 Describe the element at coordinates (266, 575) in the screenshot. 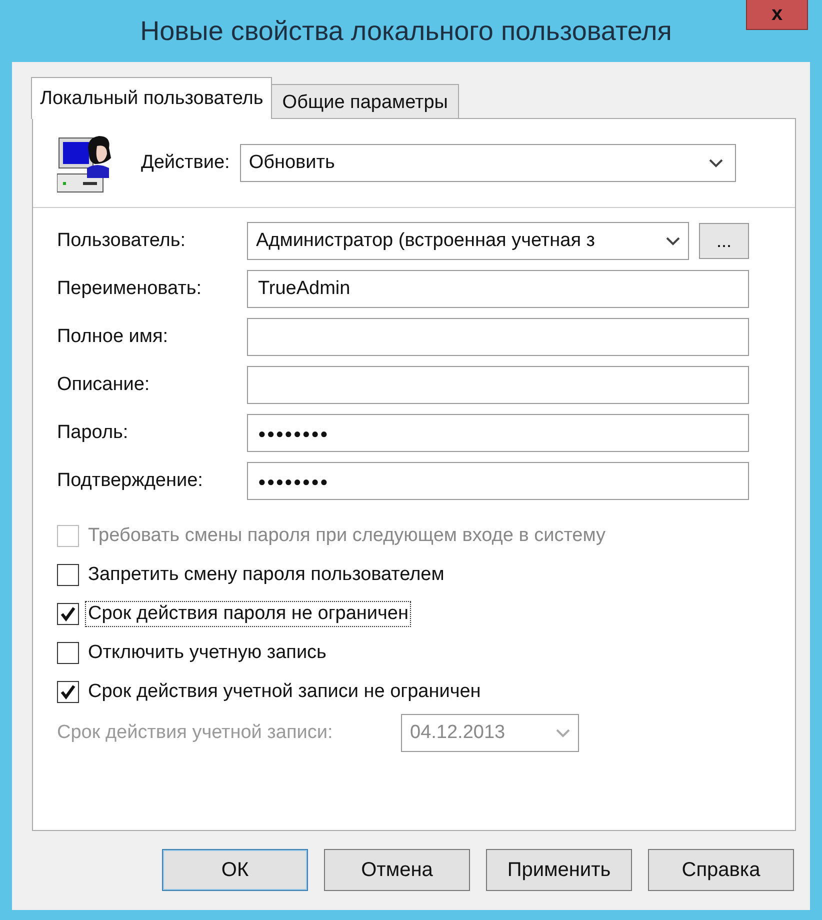

I see `checkbox-label: Запретить смену пароля пользователем` at that location.